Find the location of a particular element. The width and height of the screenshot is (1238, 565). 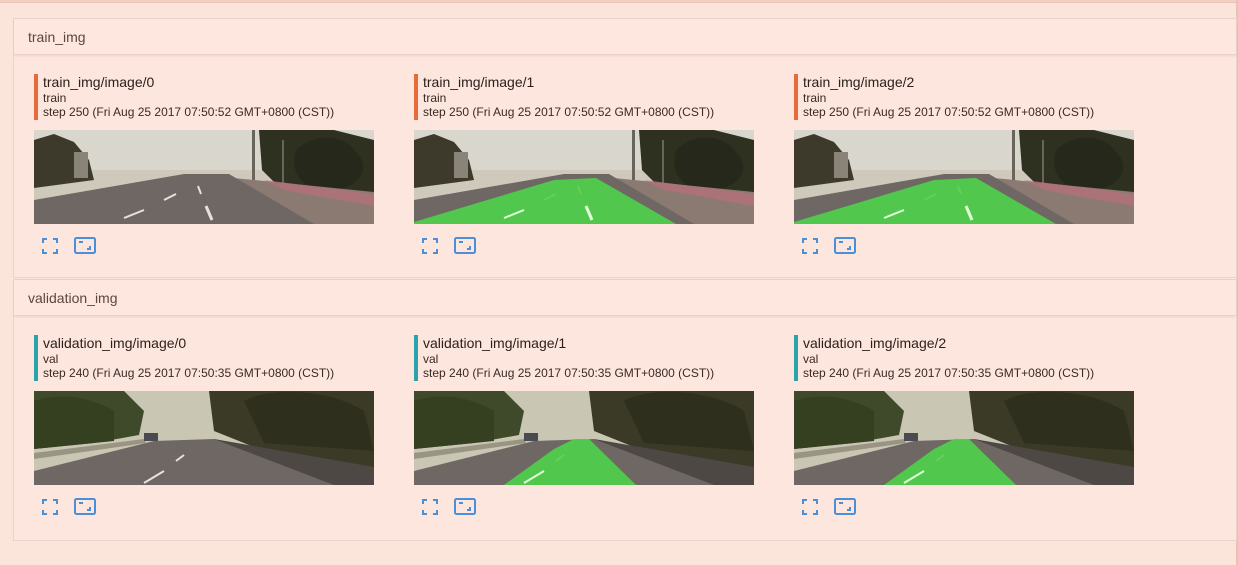

section-header-train-img: train_img is located at coordinates (625, 37).